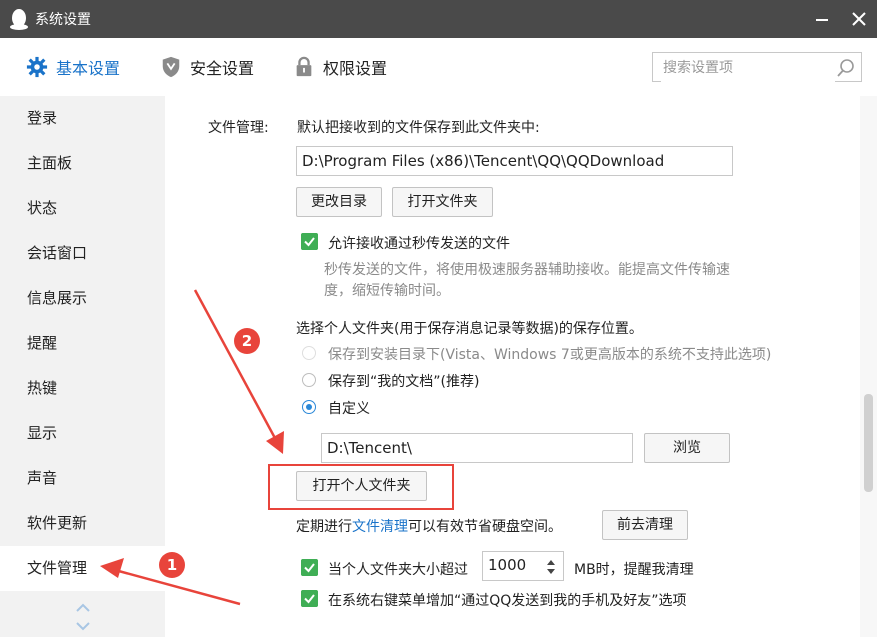 Image resolution: width=877 pixels, height=637 pixels. What do you see at coordinates (82, 208) in the screenshot?
I see `sidebar-item-status: 状态` at bounding box center [82, 208].